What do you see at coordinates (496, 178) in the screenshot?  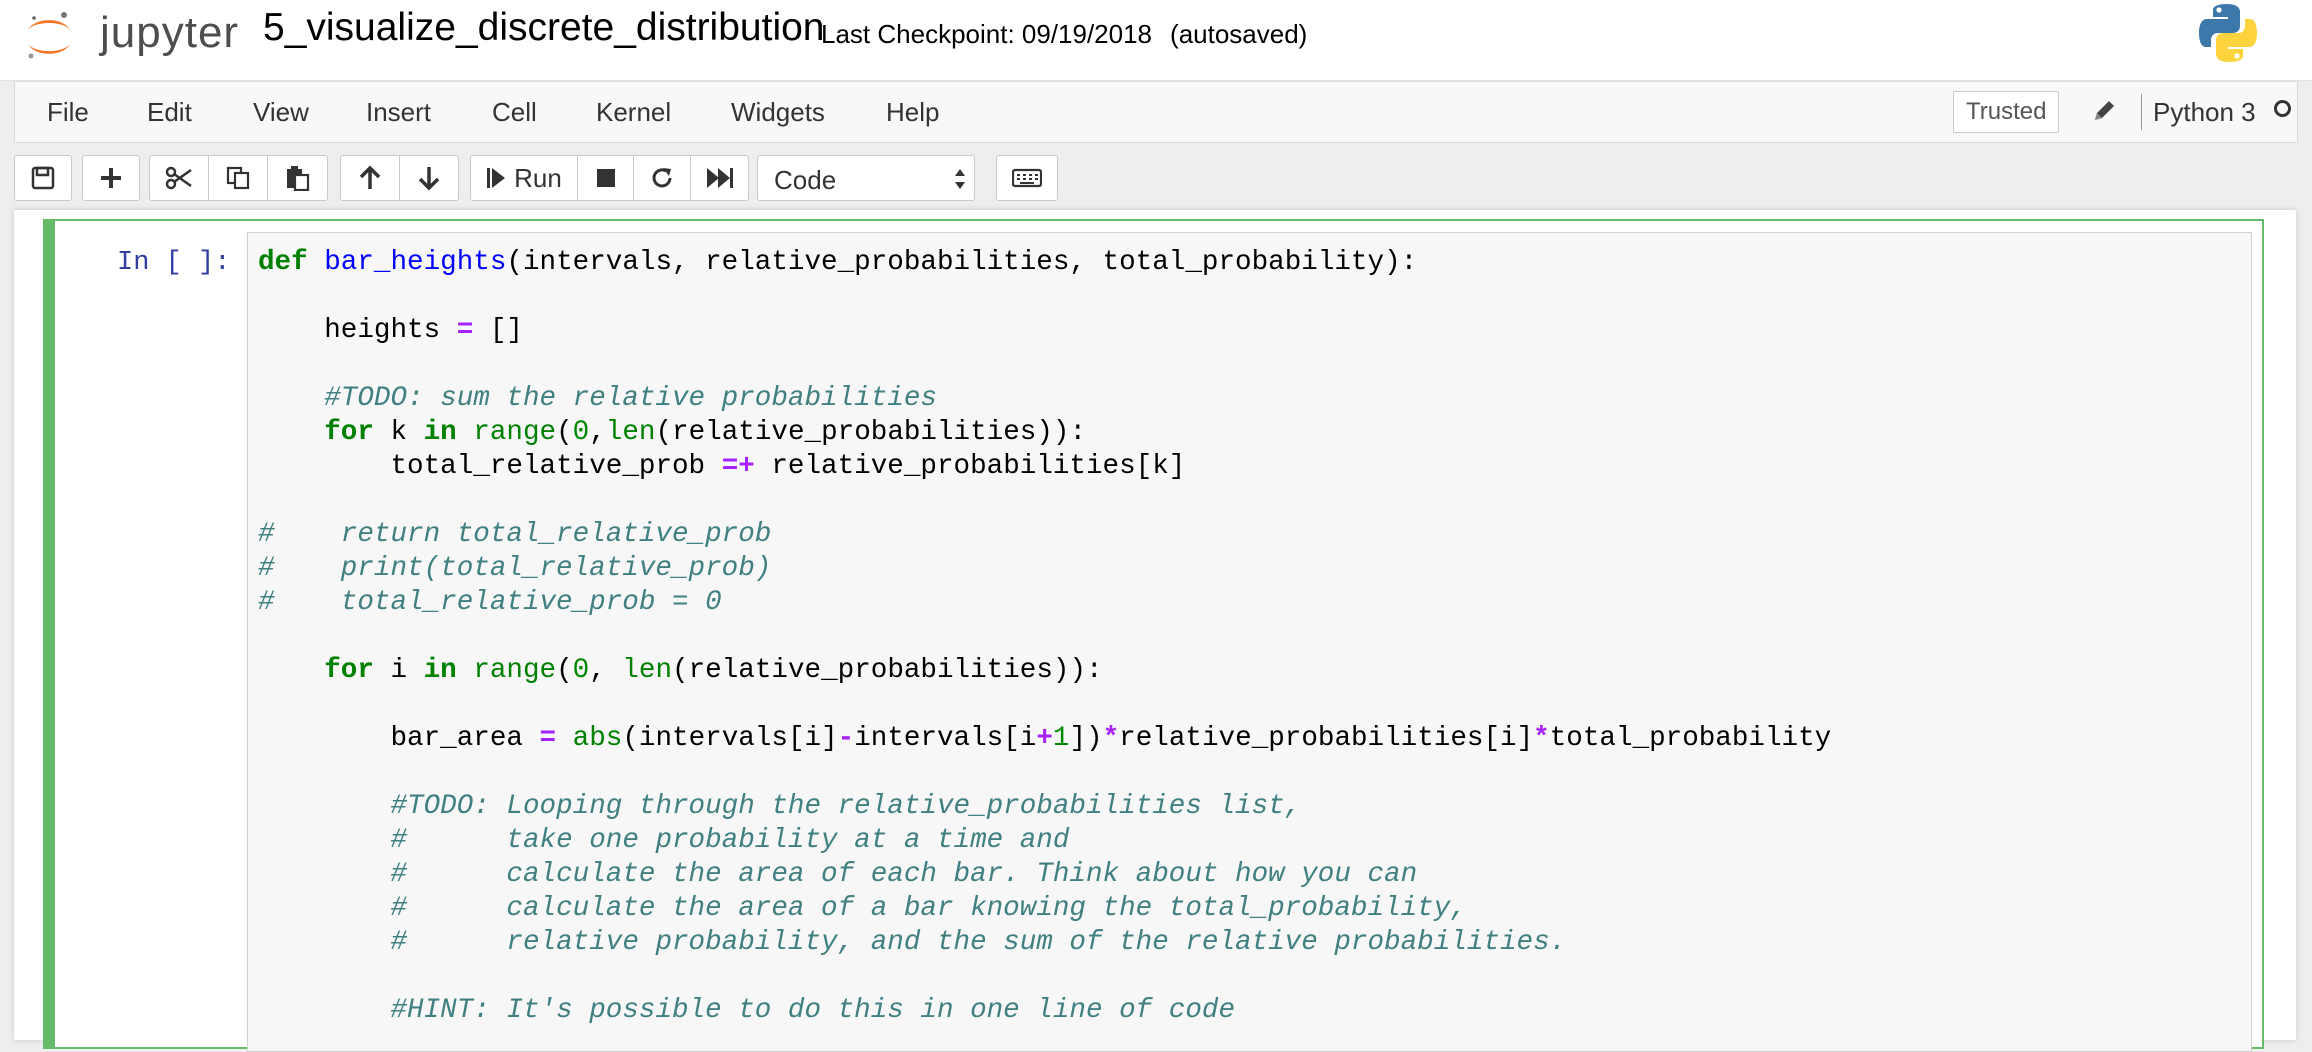 I see `step-forward-icon` at bounding box center [496, 178].